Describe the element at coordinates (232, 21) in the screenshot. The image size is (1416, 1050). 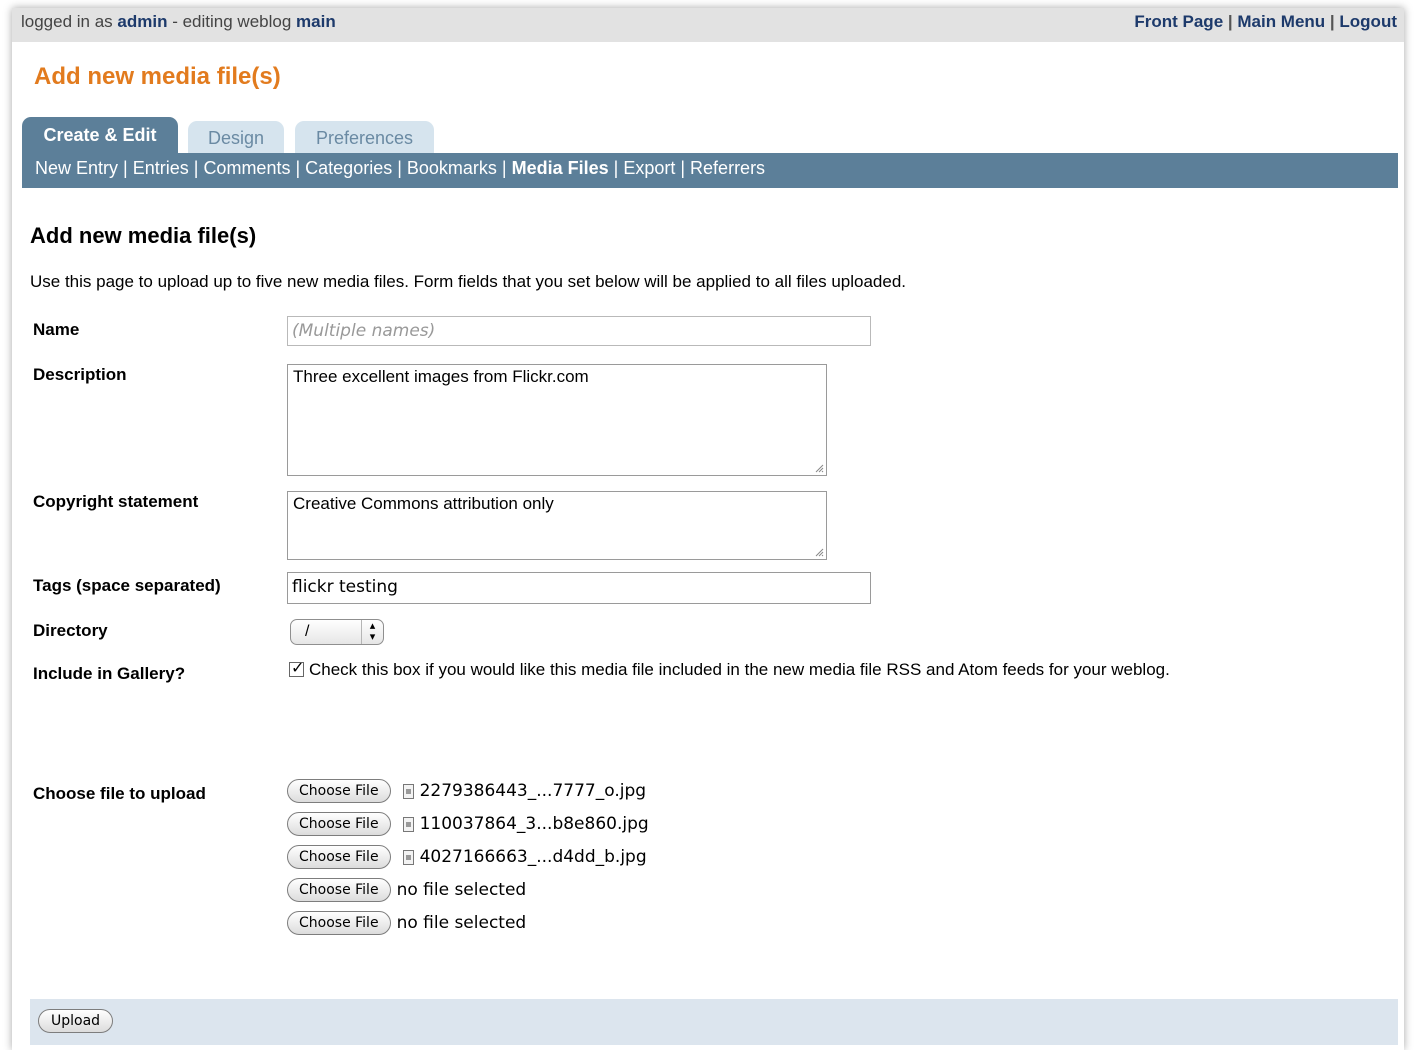
I see `editing-text: - editing weblog` at that location.